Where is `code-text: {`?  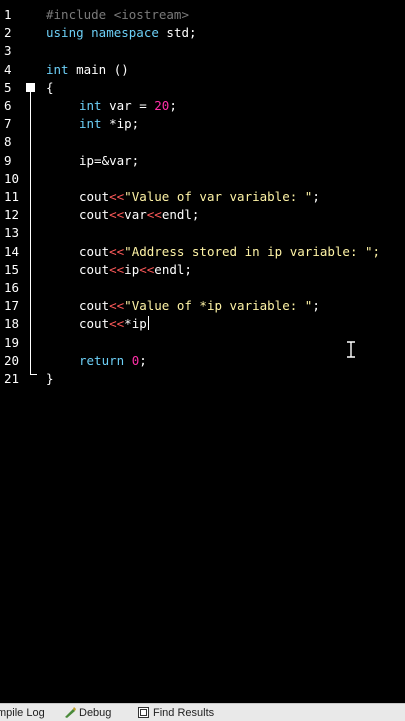
code-text: { is located at coordinates (50, 88).